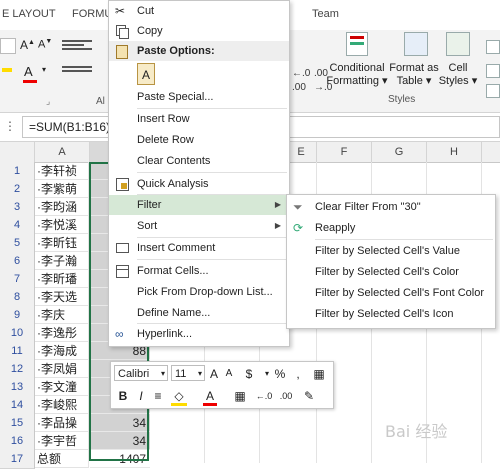 Image resolution: width=500 pixels, height=469 pixels. I want to click on decimal-places-icon: .00, so click(299, 87).